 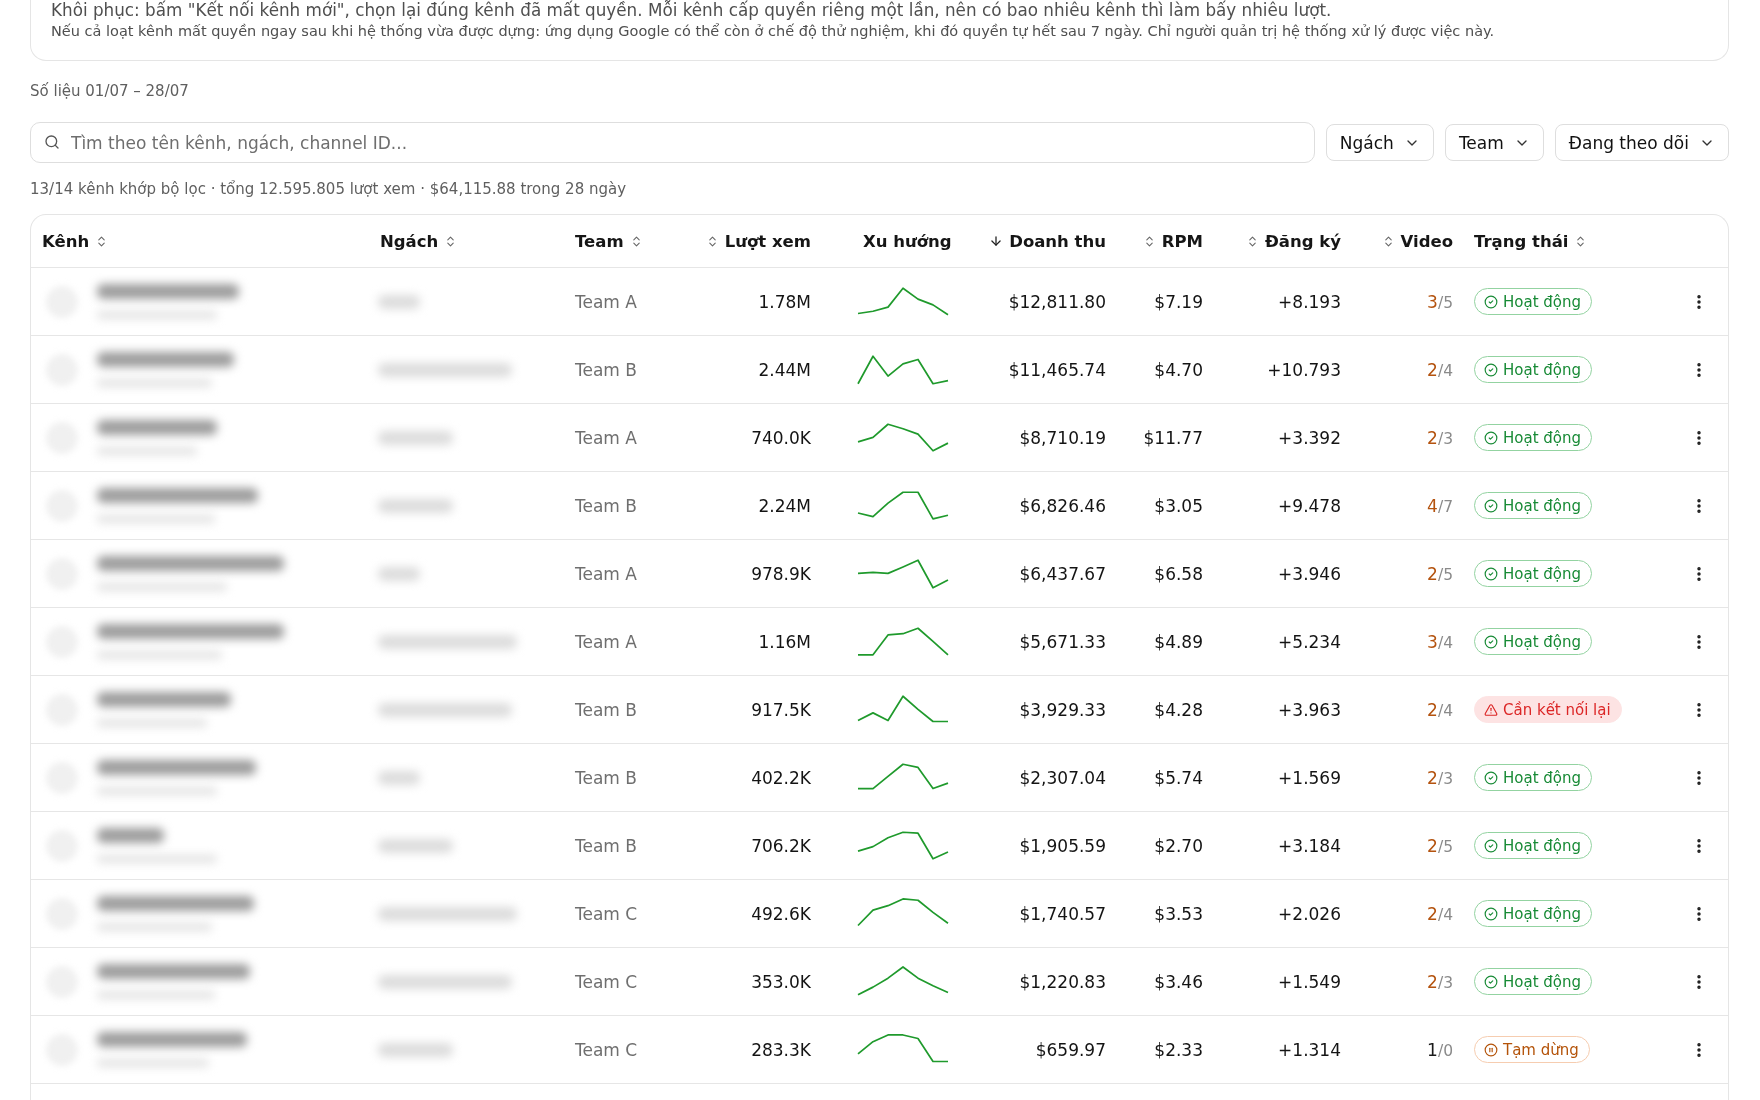 I want to click on filter-summary: 13/14 kênh khớp bộ lọc · tổng 12.595.805 lượt xem · $64,115.88 trong 28 ngày, so click(x=328, y=189).